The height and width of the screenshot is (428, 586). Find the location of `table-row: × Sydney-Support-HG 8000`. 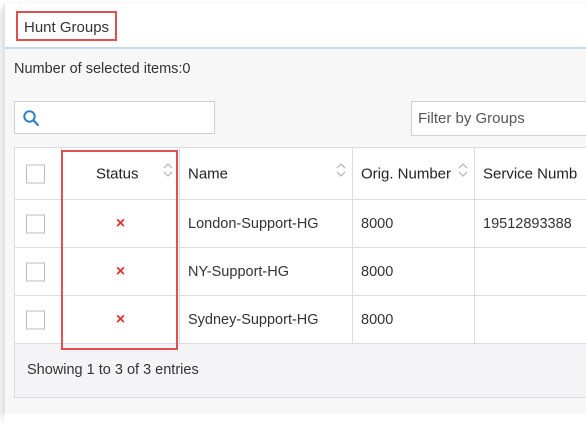

table-row: × Sydney-Support-HG 8000 is located at coordinates (300, 320).